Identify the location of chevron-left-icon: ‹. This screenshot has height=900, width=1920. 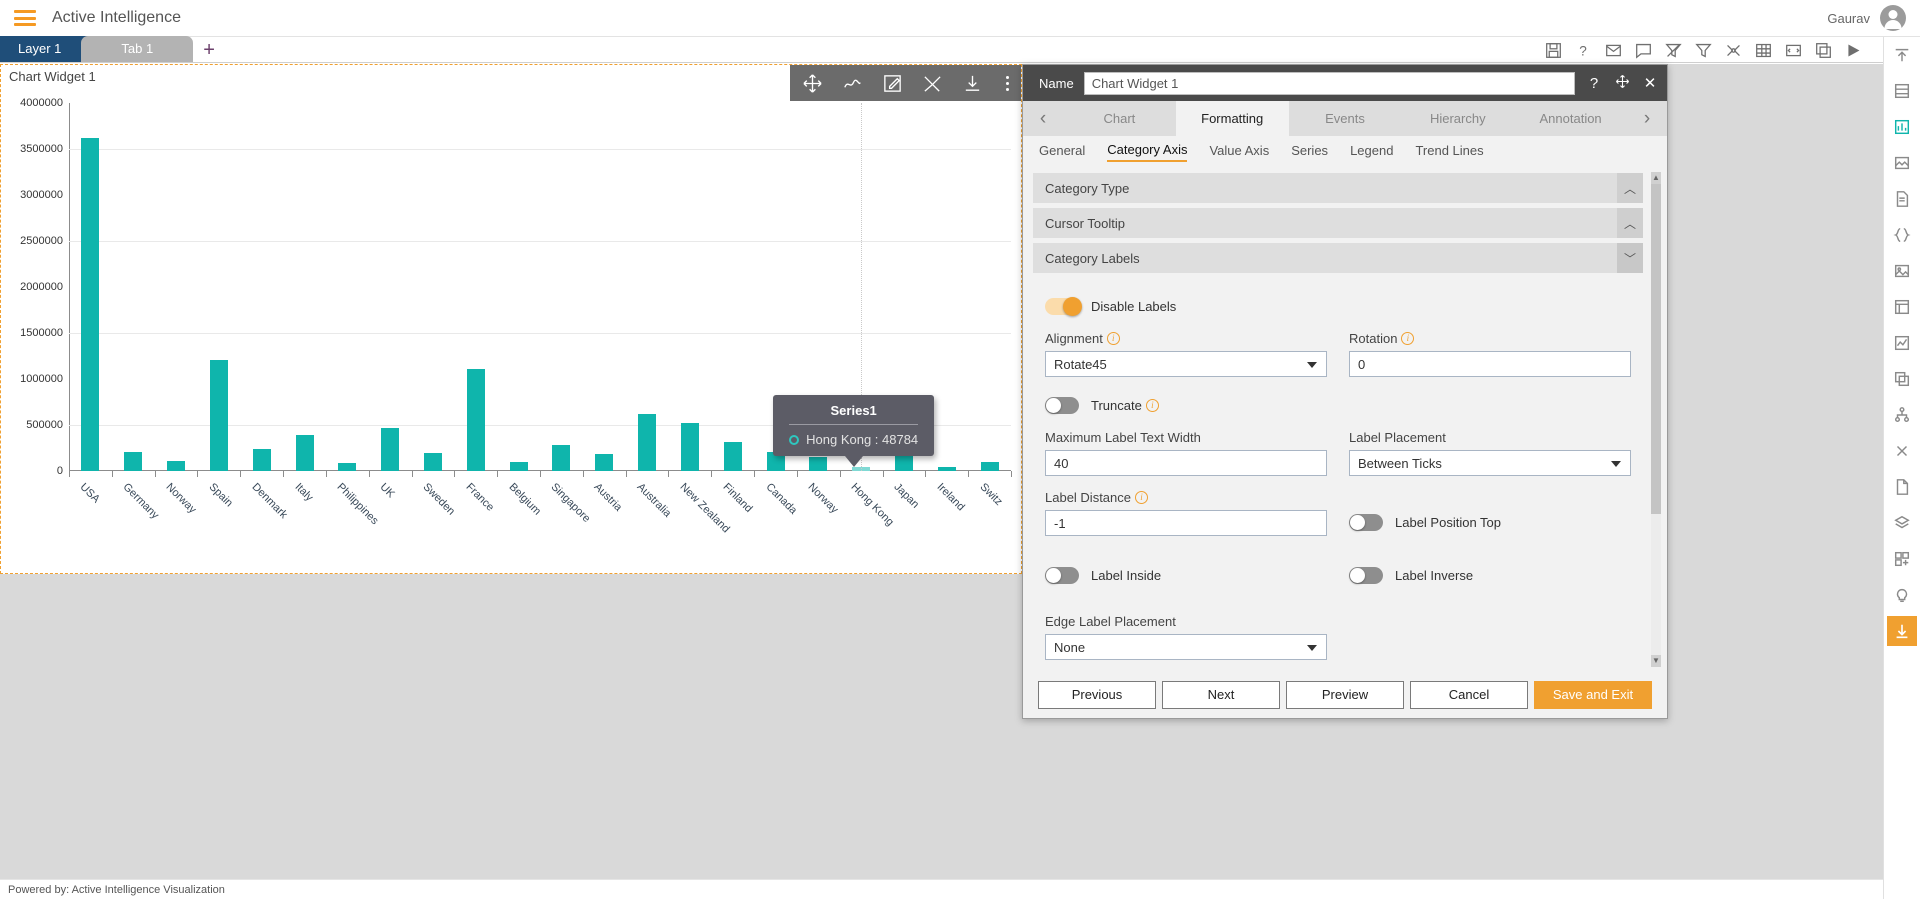
(1043, 118).